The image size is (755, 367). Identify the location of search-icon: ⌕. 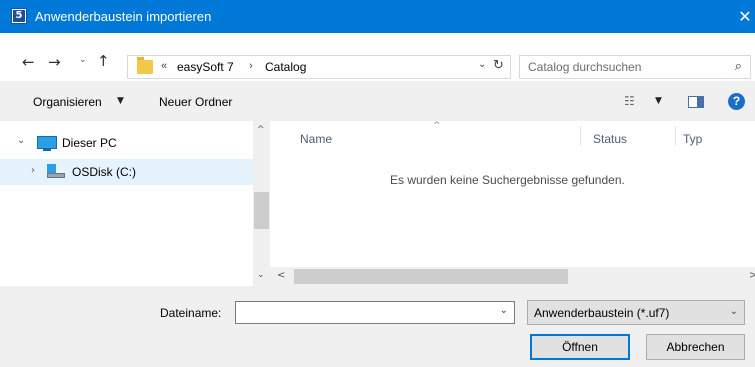
(738, 66).